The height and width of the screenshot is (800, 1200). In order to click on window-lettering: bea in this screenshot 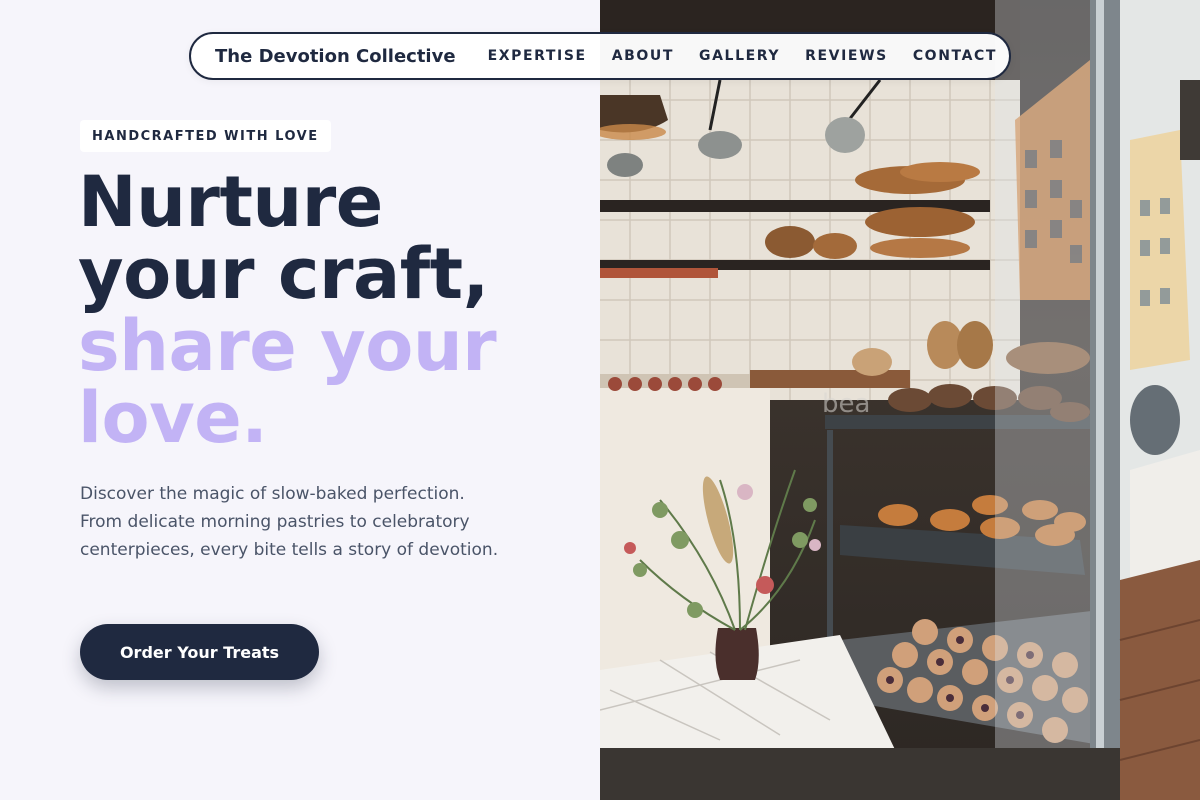, I will do `click(846, 404)`.